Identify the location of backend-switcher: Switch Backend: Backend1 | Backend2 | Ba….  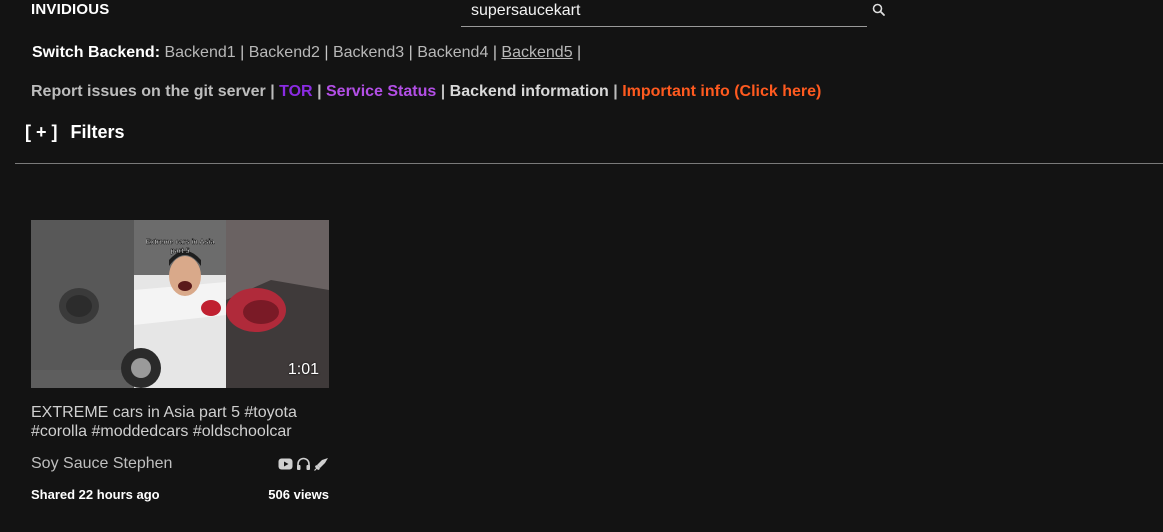
(306, 53).